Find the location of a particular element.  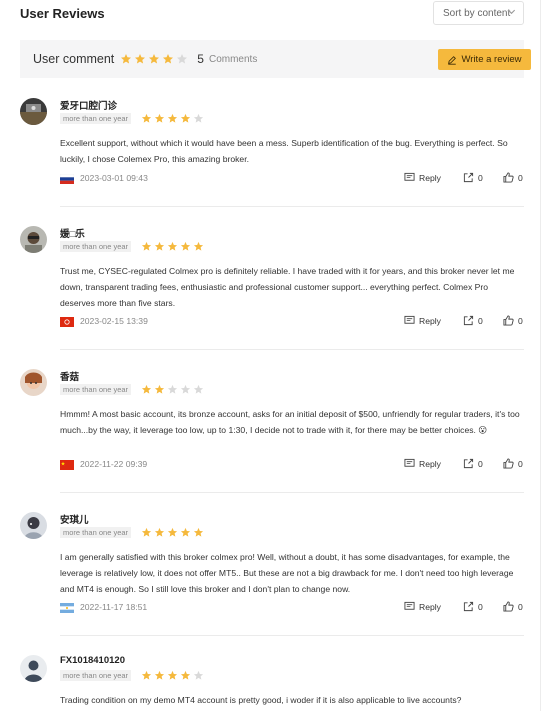

sort-dropdown: Sort by content is located at coordinates (478, 13).